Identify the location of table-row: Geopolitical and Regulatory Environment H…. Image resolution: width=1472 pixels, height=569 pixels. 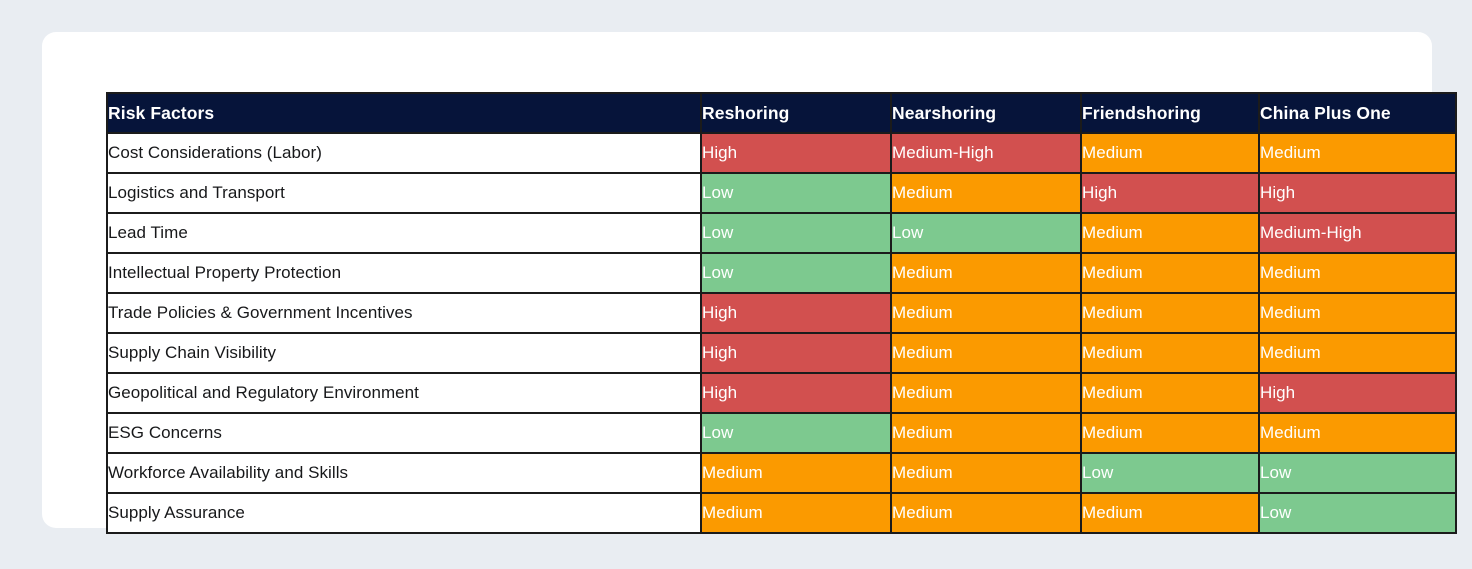
(781, 393).